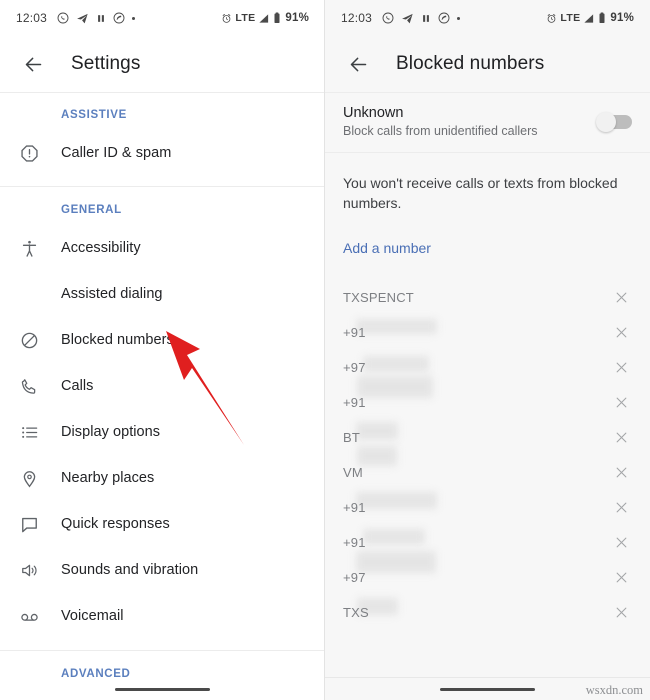  Describe the element at coordinates (29, 432) in the screenshot. I see `list-icon` at that location.